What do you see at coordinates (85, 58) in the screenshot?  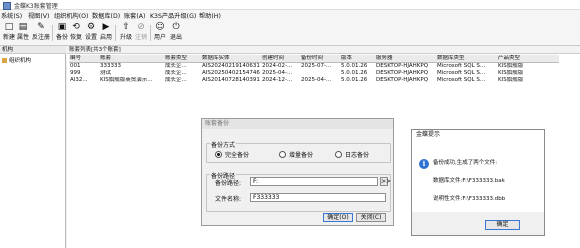 I see `column-header: 编号` at bounding box center [85, 58].